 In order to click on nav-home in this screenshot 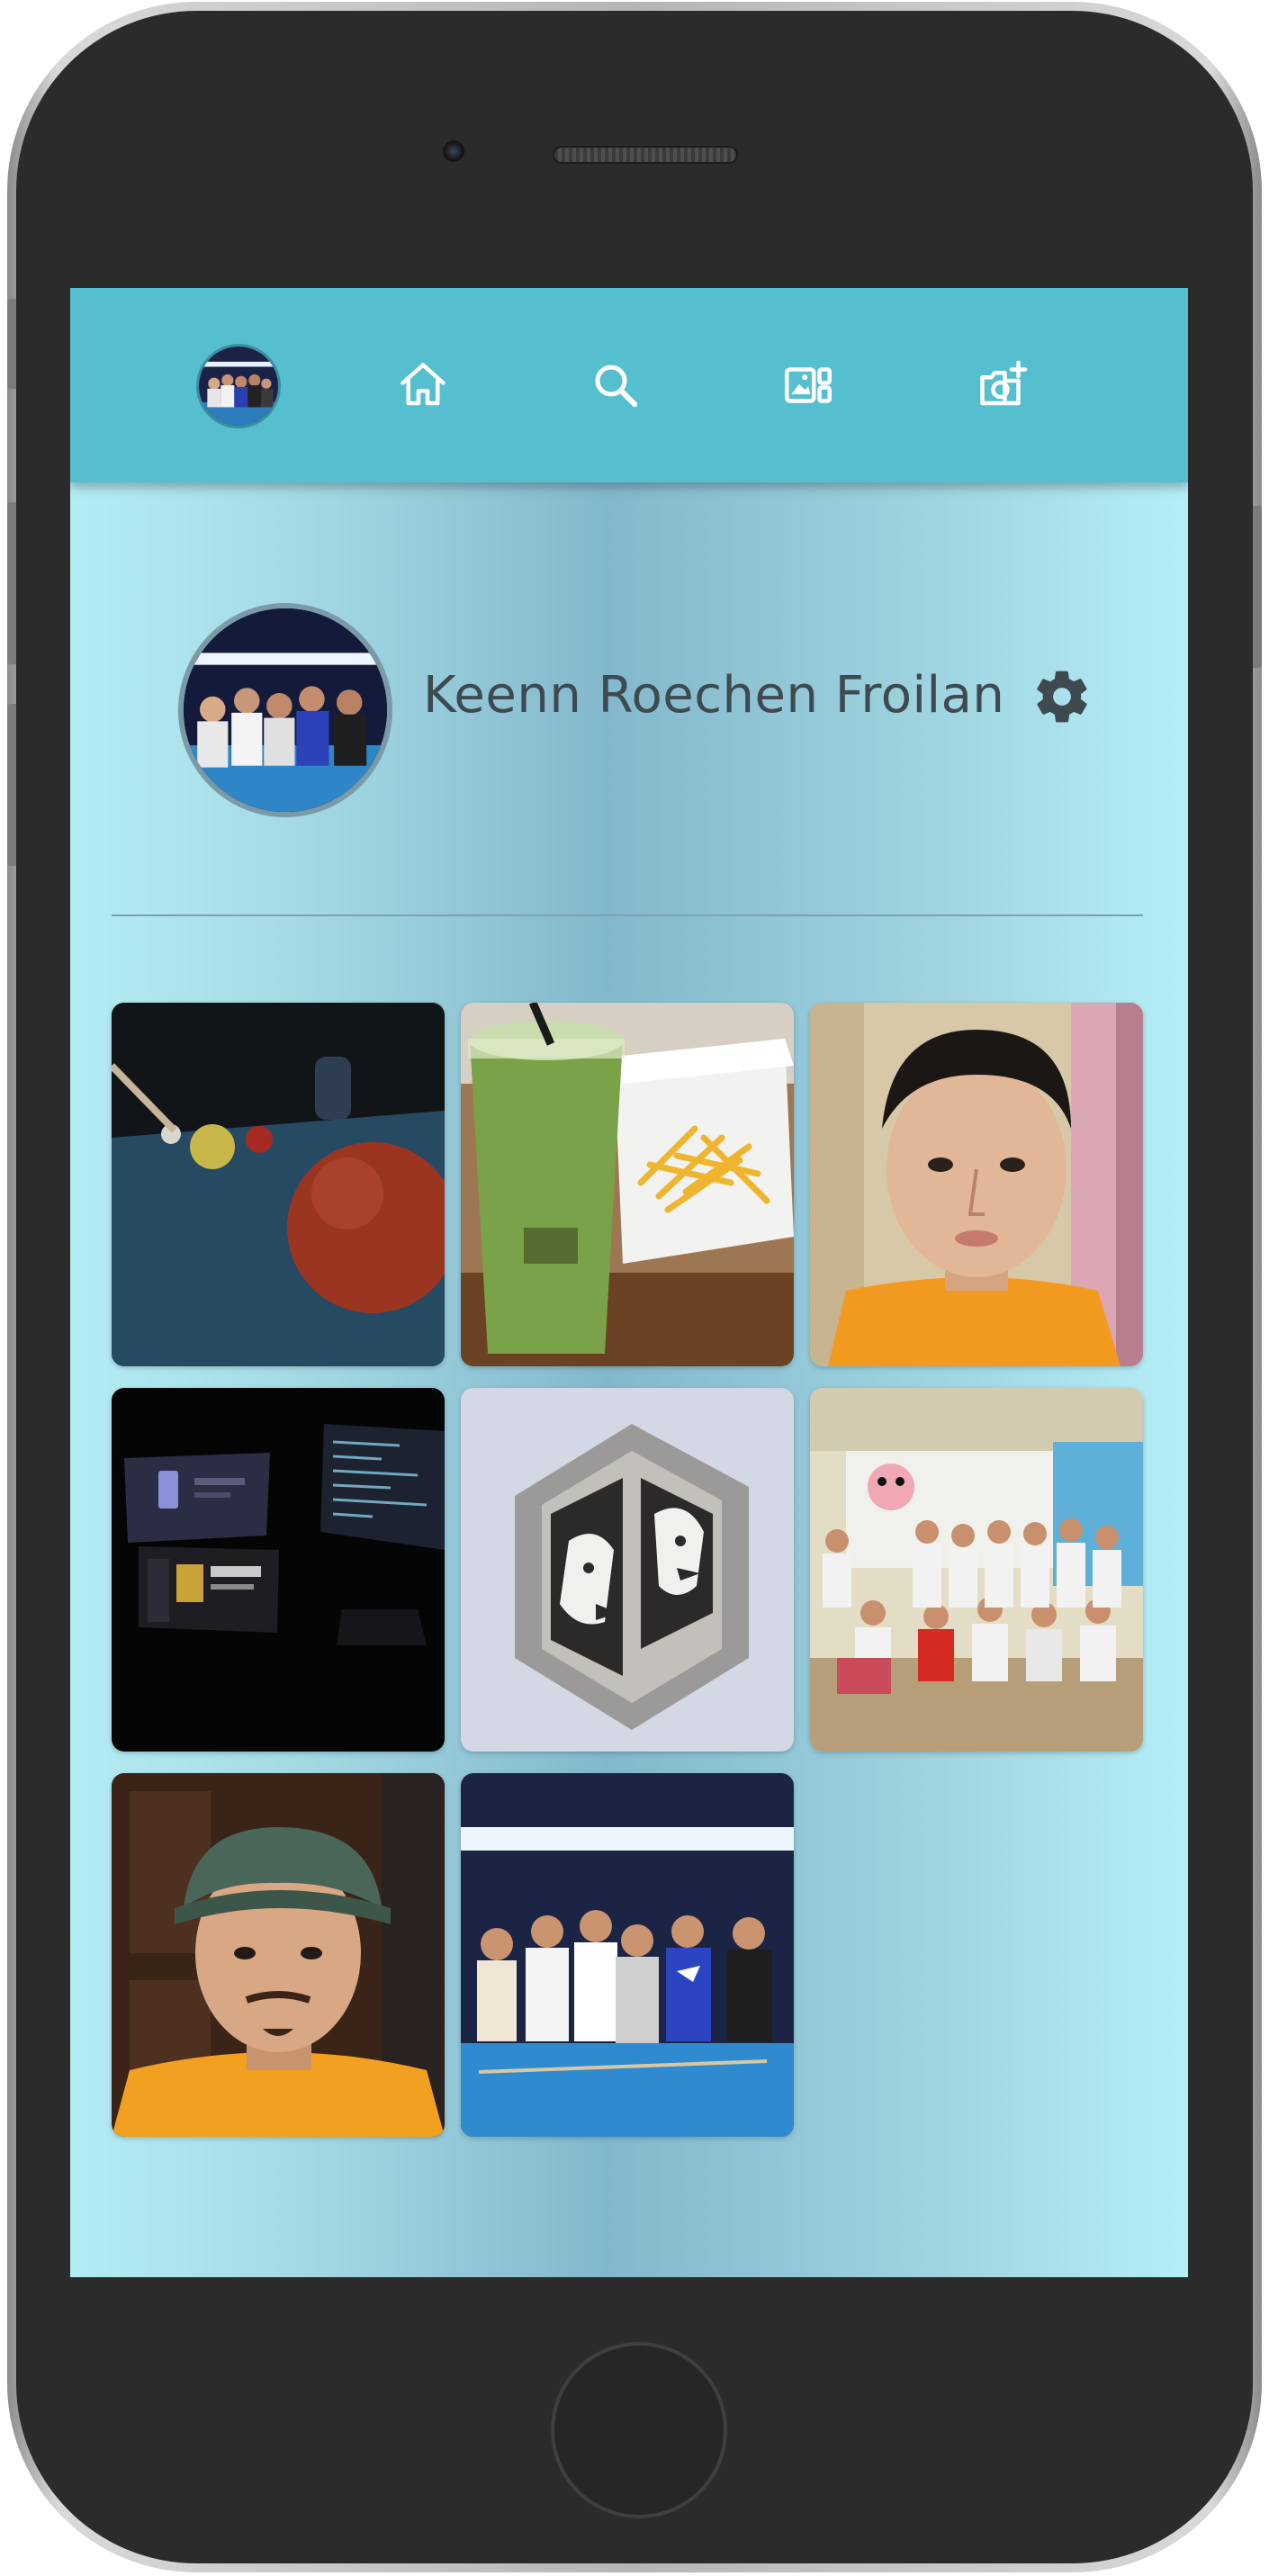, I will do `click(423, 385)`.